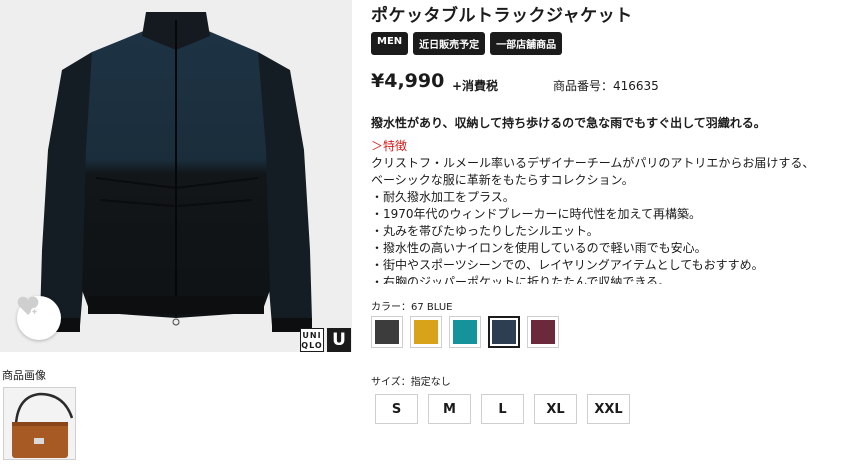 This screenshot has width=850, height=464. What do you see at coordinates (24, 375) in the screenshot?
I see `thumbnail-label: 商品画像` at bounding box center [24, 375].